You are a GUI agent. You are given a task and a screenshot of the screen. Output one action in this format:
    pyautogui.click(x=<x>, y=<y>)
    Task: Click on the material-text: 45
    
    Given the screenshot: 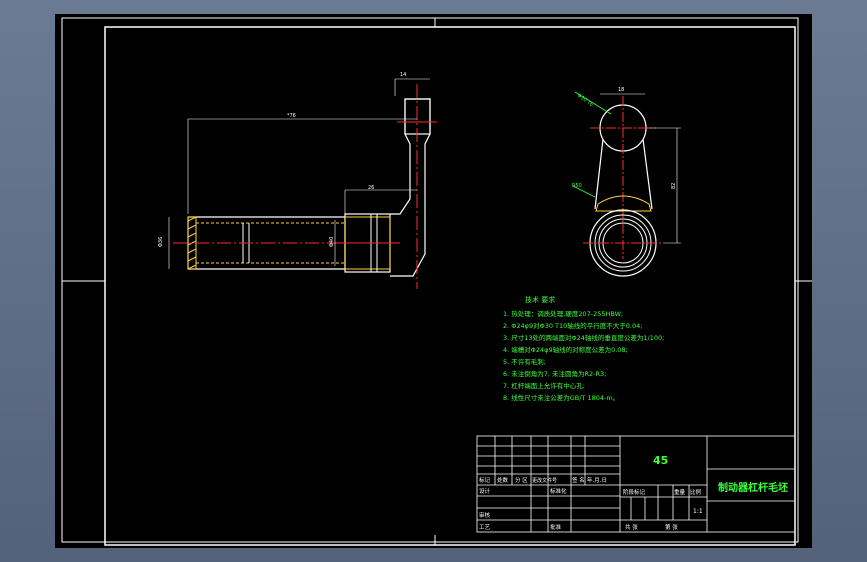 What is the action you would take?
    pyautogui.click(x=660, y=460)
    